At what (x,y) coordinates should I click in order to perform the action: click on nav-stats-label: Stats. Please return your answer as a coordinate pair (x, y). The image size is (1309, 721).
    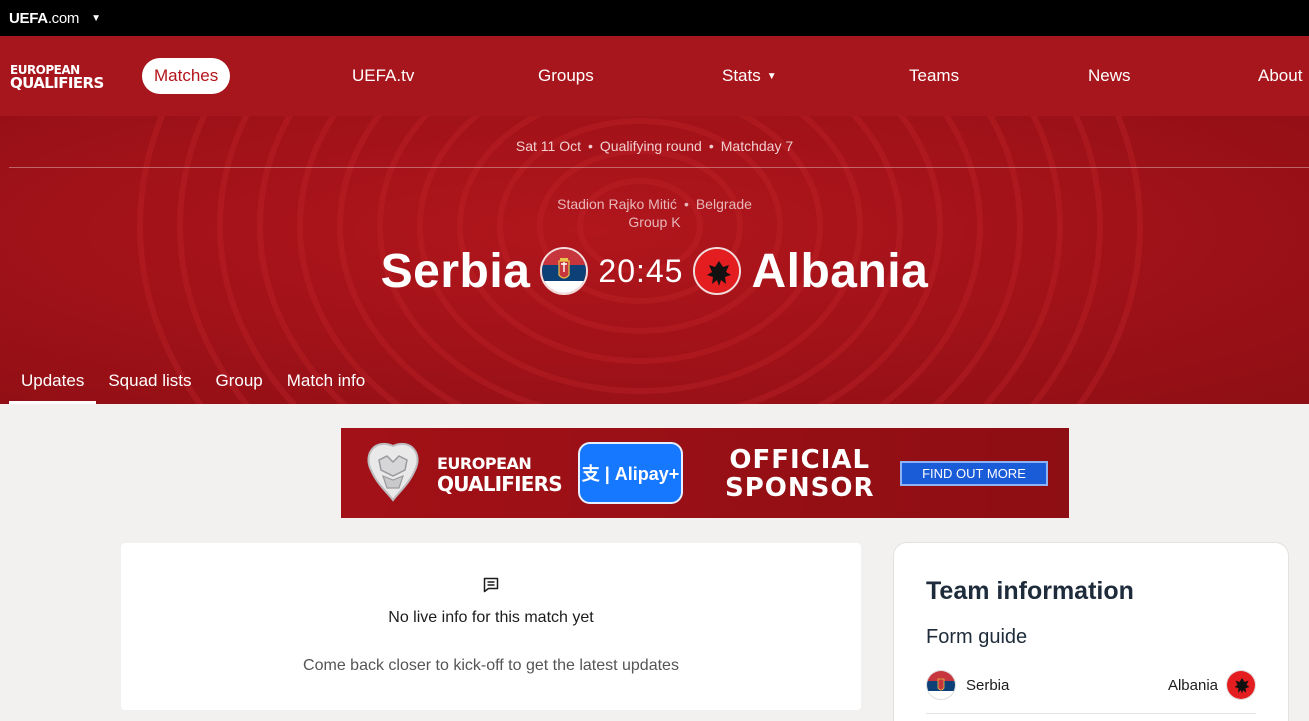
    Looking at the image, I should click on (741, 75).